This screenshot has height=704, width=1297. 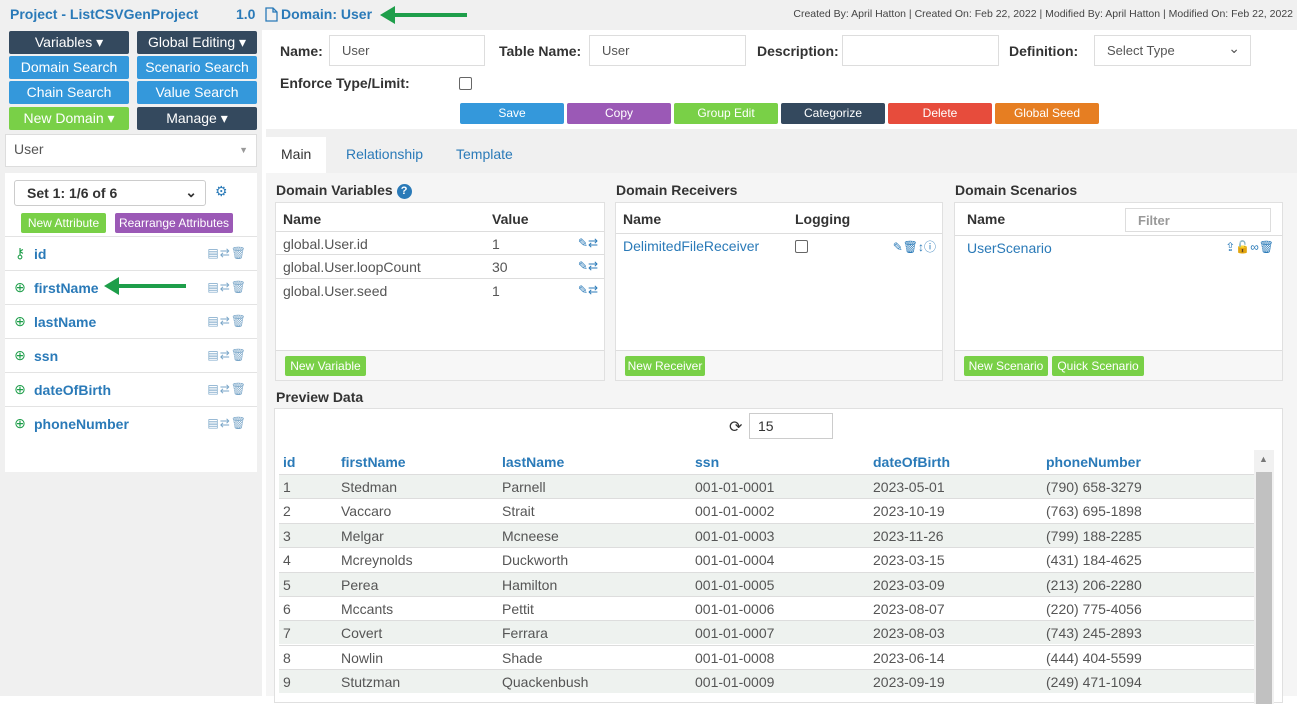 What do you see at coordinates (465, 83) in the screenshot?
I see `enforce-checkbox` at bounding box center [465, 83].